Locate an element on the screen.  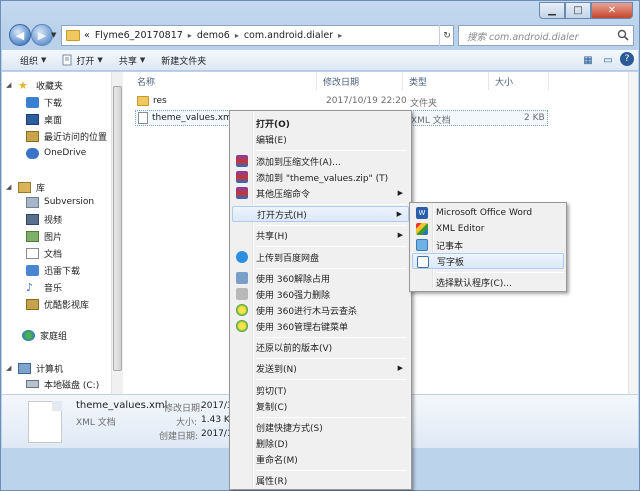
menu-item-rename: 重命名(M) is located at coordinates (320, 459).